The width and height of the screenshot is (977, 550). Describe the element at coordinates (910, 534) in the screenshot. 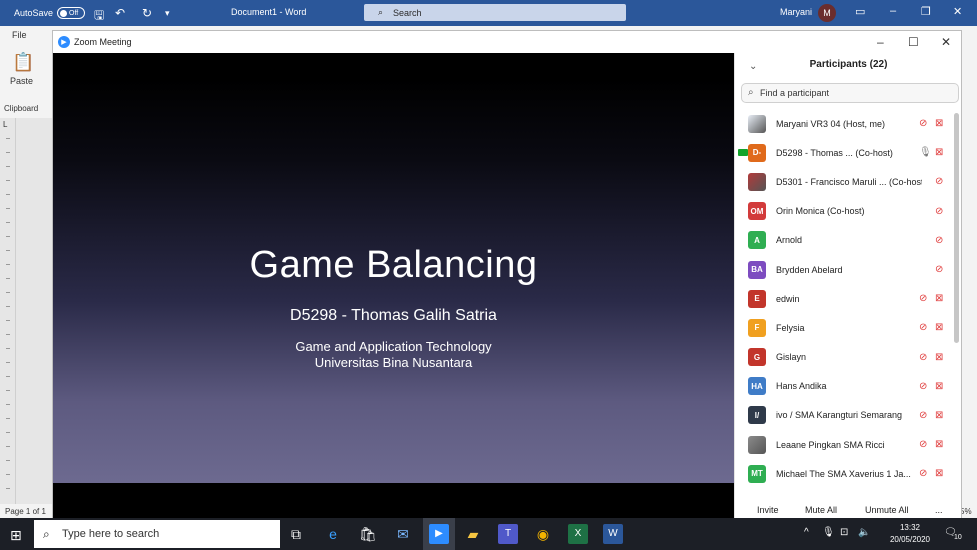

I see `system-clock: 13:32 20/05/2020` at that location.